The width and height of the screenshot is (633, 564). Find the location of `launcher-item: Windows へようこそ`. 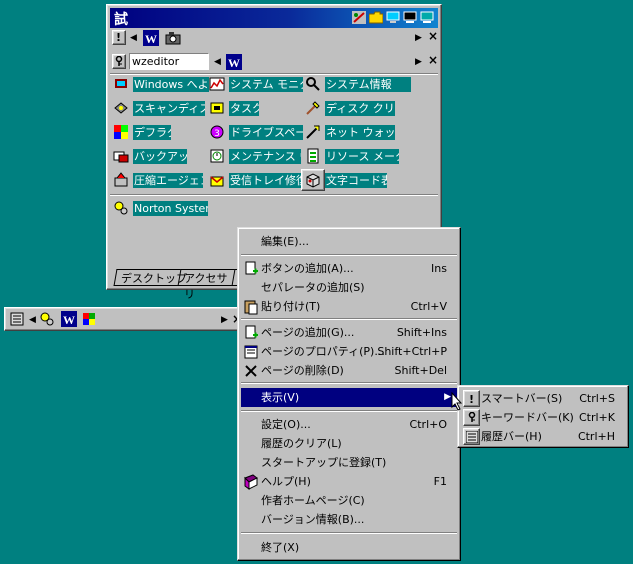

launcher-item: Windows へようこそ is located at coordinates (161, 84).